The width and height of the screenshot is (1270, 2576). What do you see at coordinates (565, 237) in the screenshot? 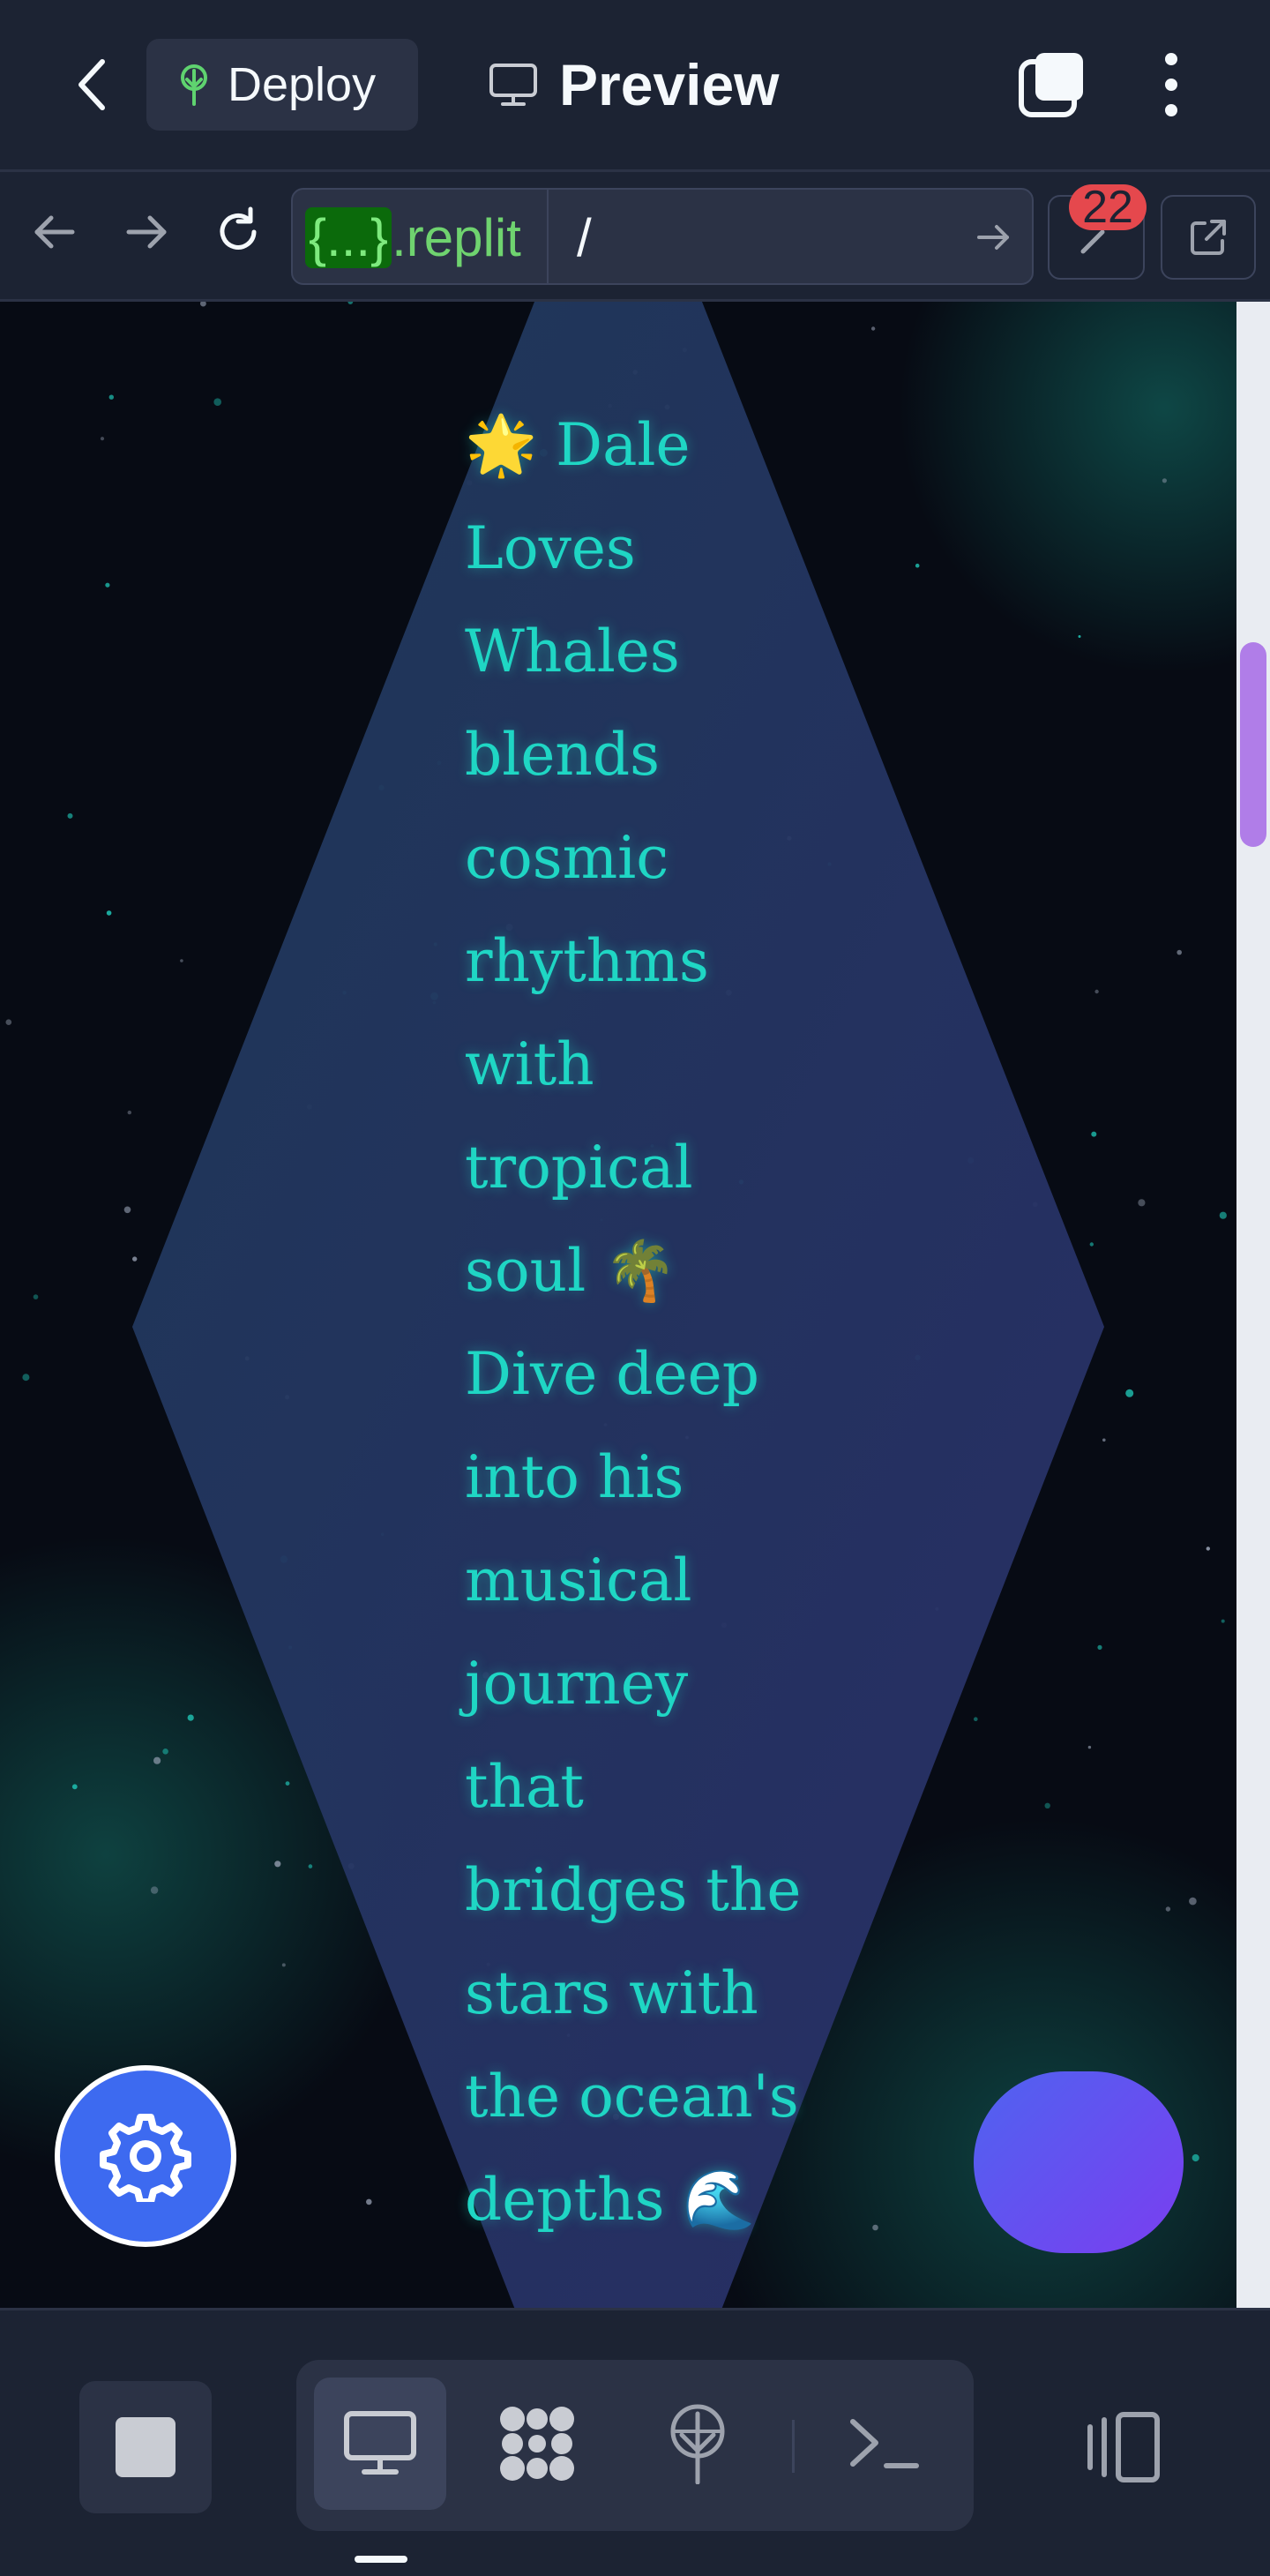
I see `url-host: {...} .replit` at bounding box center [565, 237].